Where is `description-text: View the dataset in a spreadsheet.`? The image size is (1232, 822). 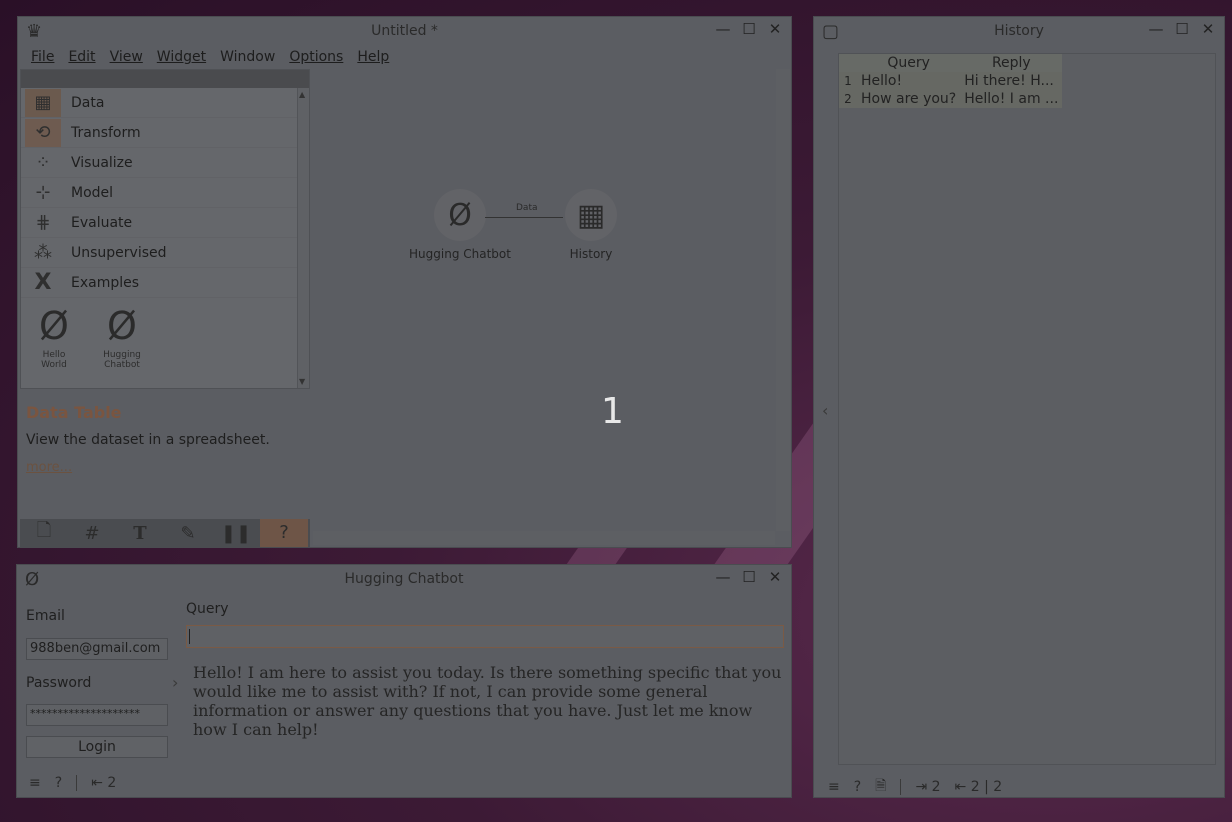 description-text: View the dataset in a spreadsheet. is located at coordinates (148, 440).